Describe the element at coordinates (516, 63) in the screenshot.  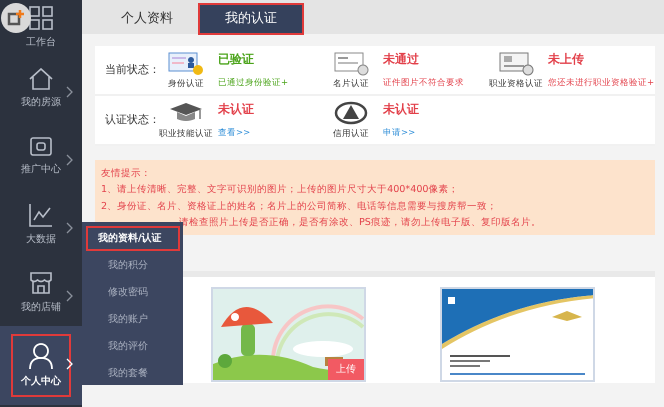
I see `certificate-icon` at that location.